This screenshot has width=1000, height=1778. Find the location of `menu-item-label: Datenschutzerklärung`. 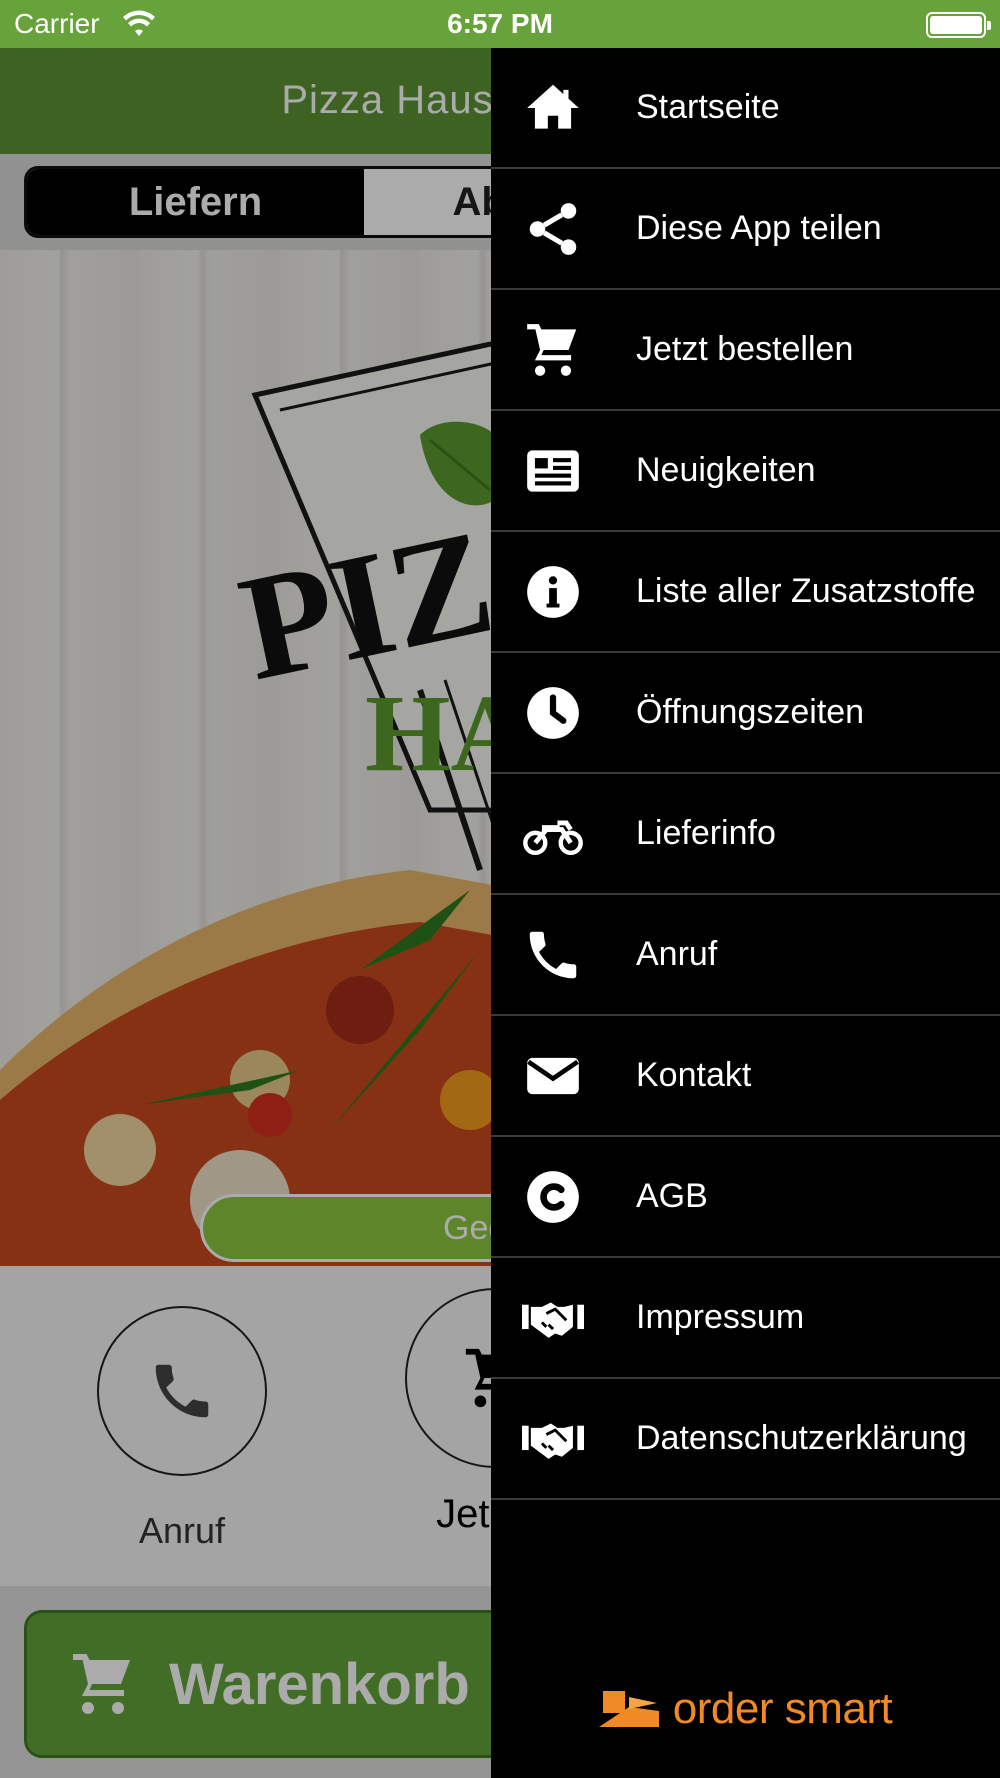

menu-item-label: Datenschutzerklärung is located at coordinates (801, 1438).